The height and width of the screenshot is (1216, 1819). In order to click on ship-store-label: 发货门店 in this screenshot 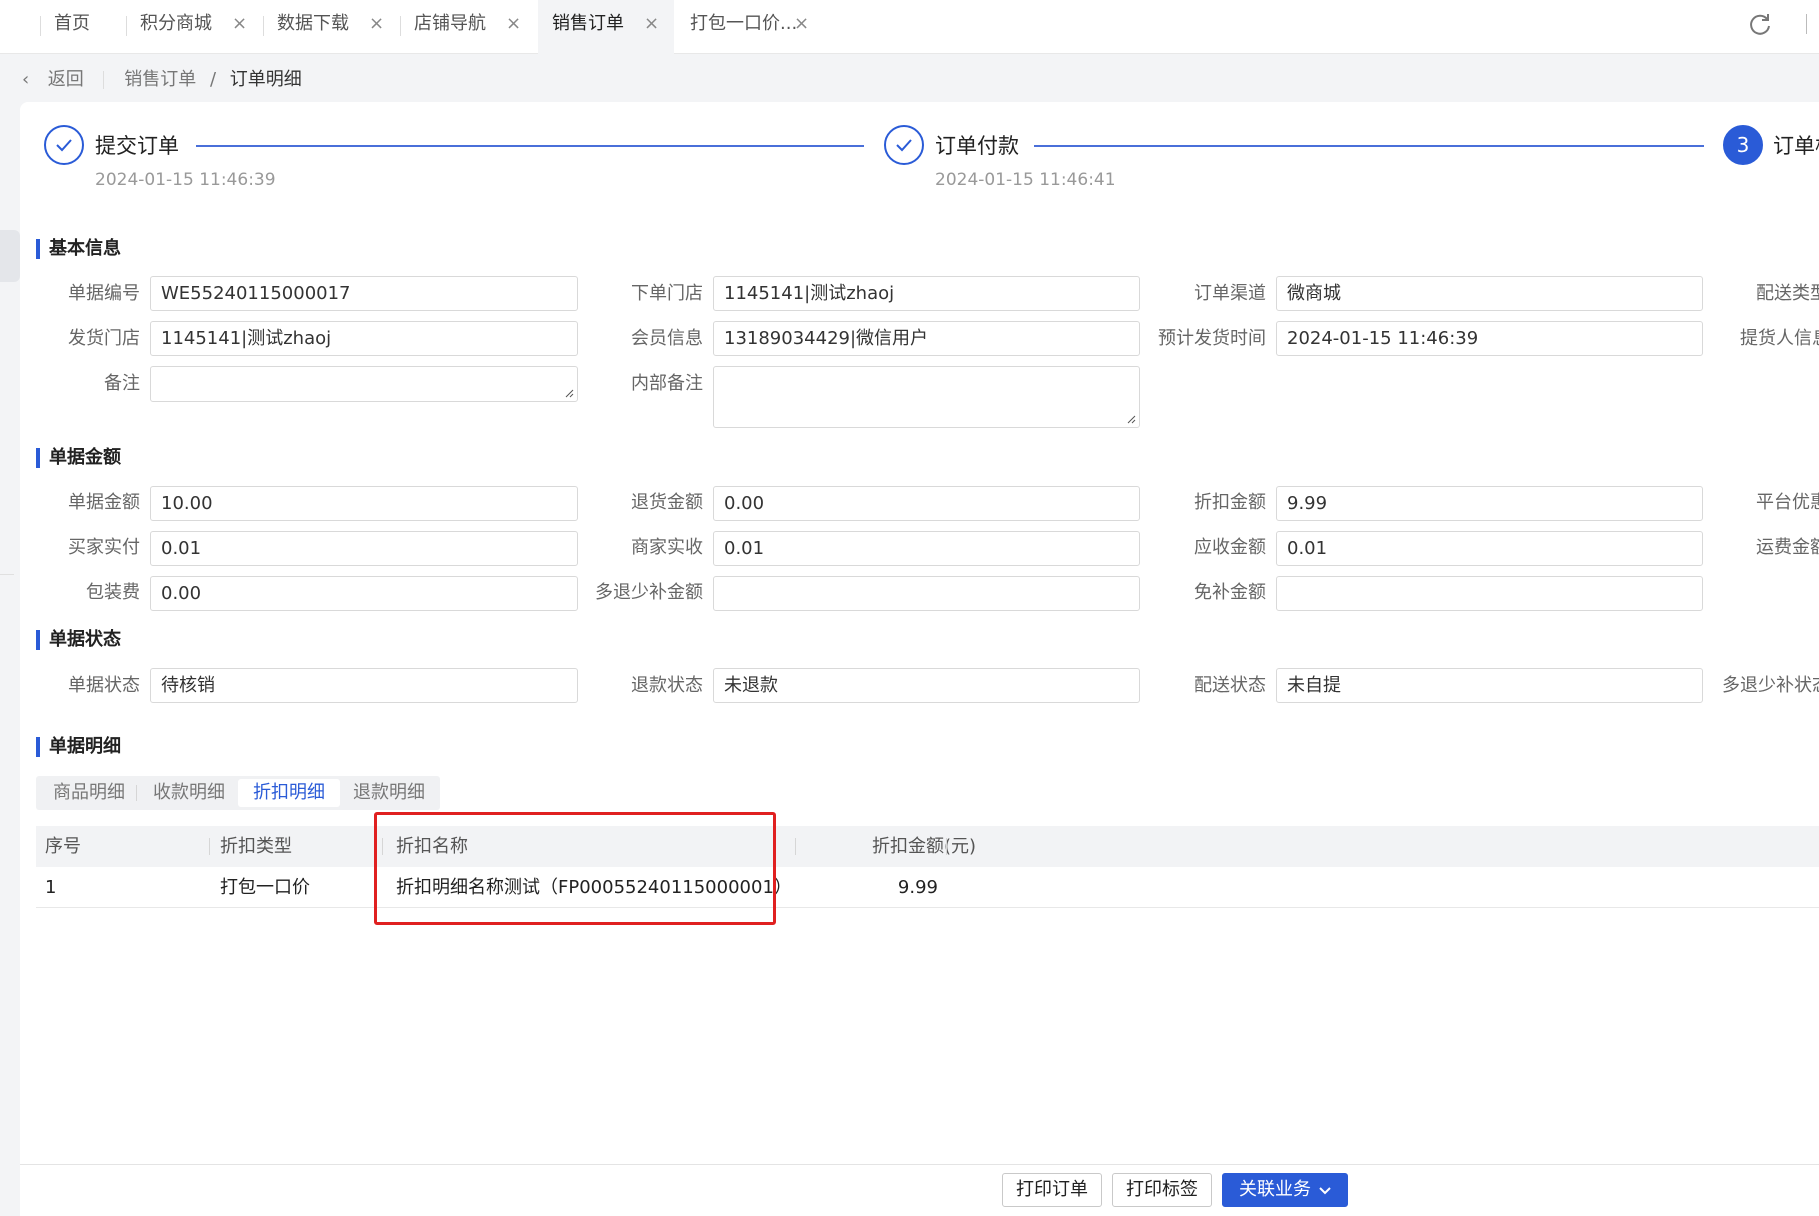, I will do `click(104, 338)`.